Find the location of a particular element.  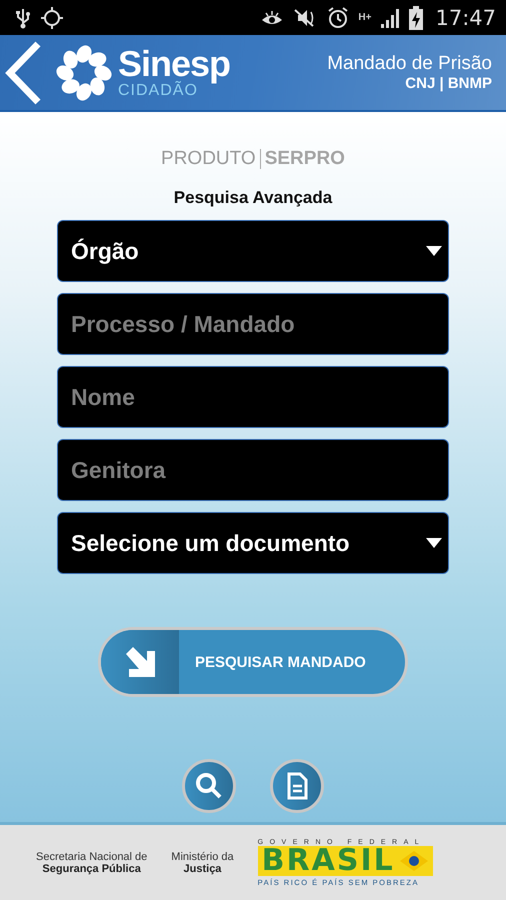

battery-icon is located at coordinates (416, 18).